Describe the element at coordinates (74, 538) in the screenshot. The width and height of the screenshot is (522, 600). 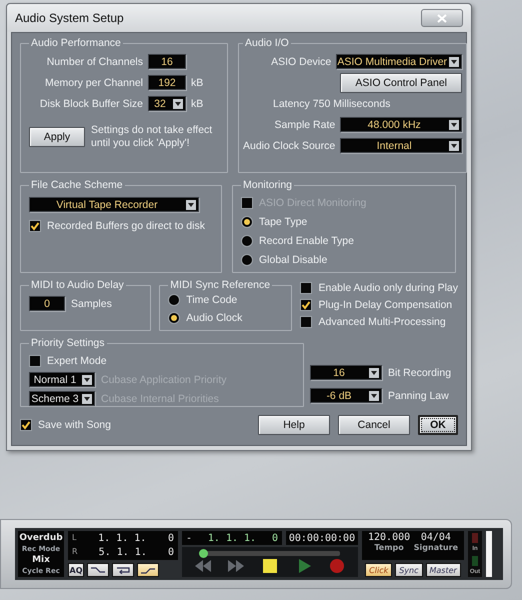
I see `locator-name: L` at that location.